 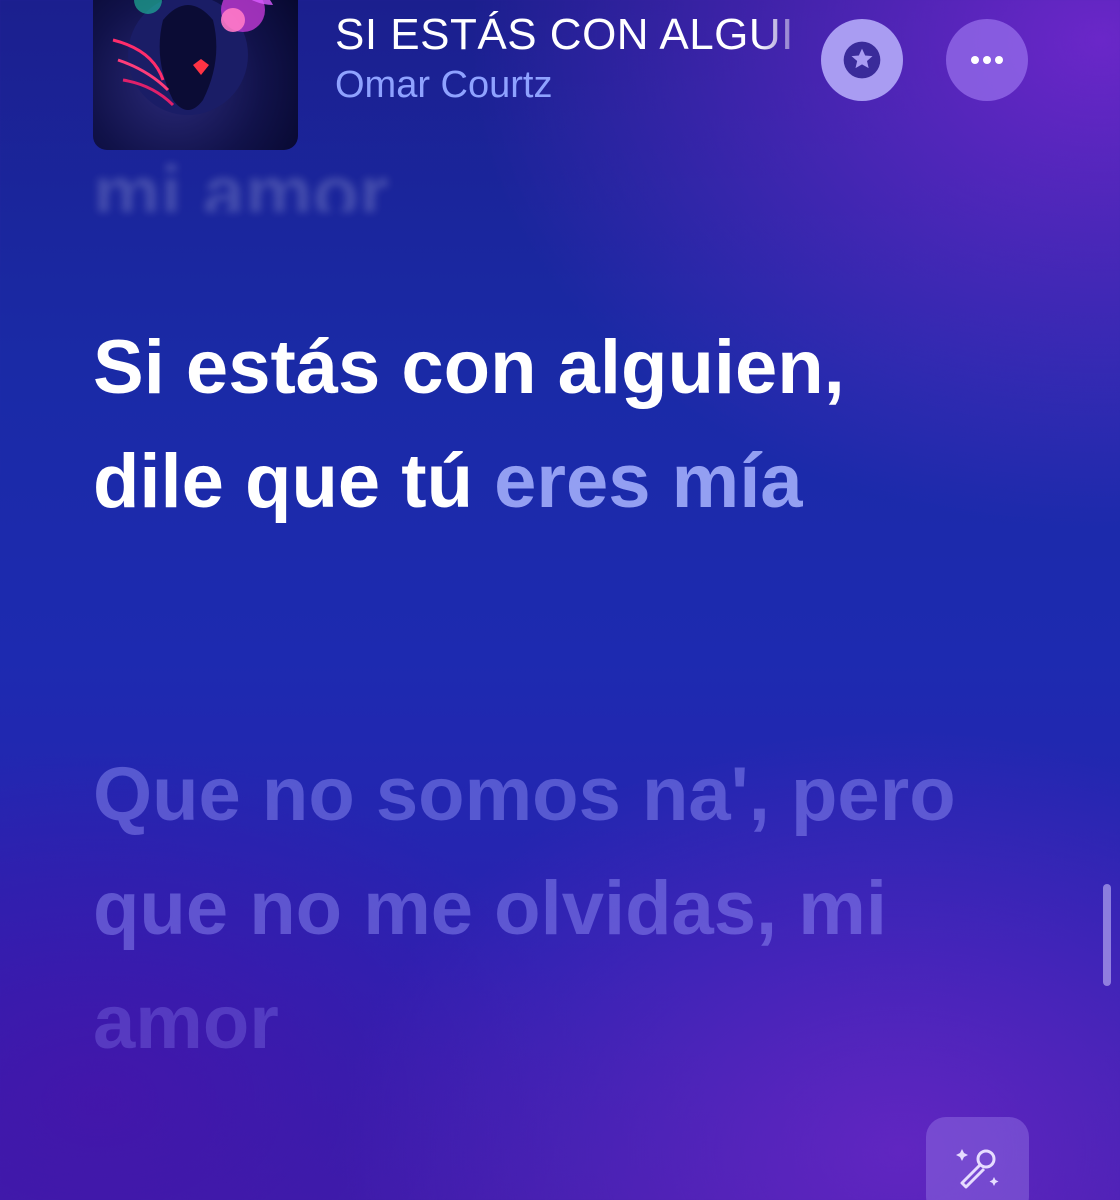 I want to click on ellipsis-icon, so click(x=987, y=60).